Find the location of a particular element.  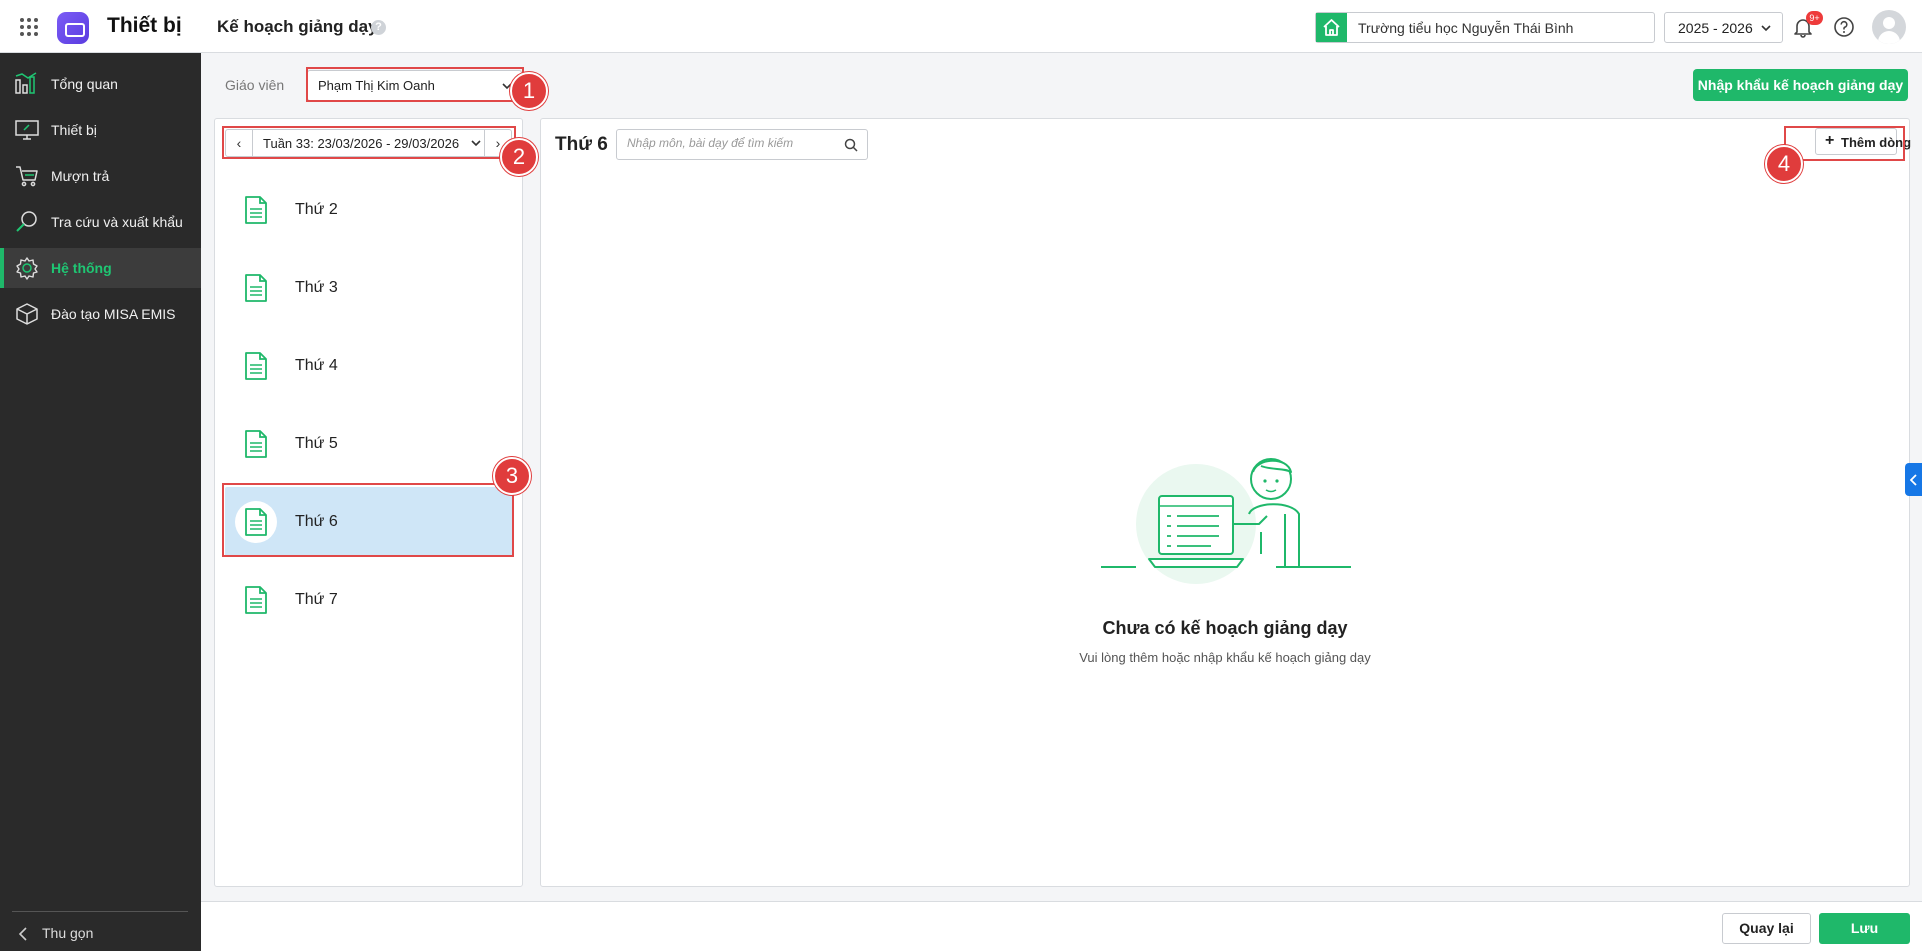

empty-state-title: Chưa có kế hoạch giảng dạy is located at coordinates (1225, 628).